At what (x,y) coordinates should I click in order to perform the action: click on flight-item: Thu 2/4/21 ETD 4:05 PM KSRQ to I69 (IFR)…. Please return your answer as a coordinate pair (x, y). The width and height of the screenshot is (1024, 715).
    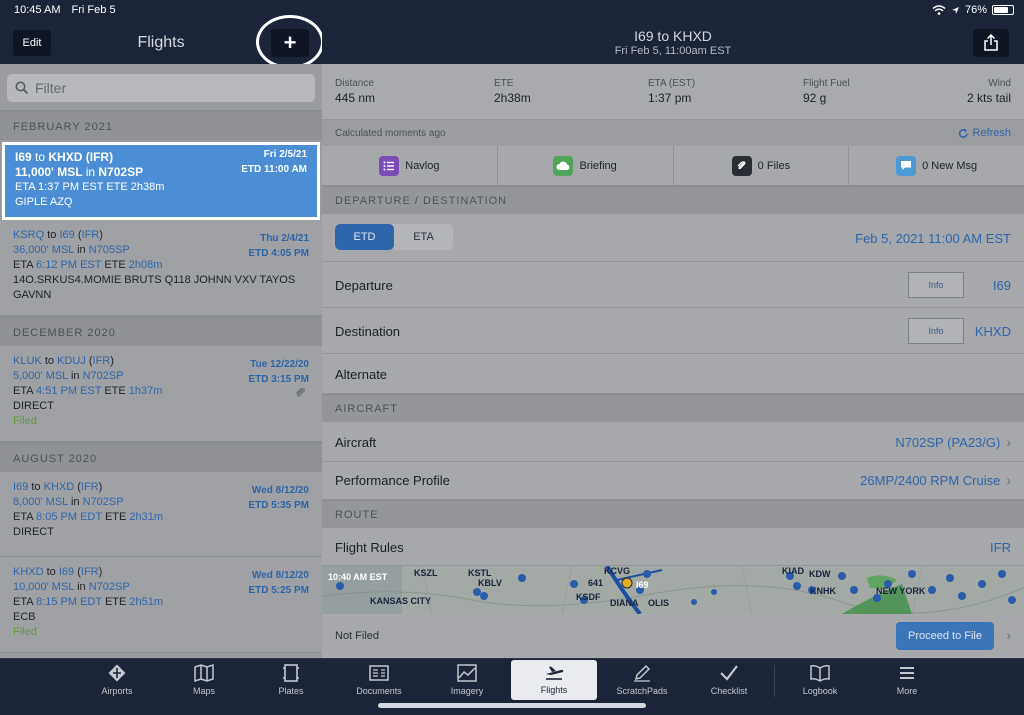
    Looking at the image, I should click on (161, 268).